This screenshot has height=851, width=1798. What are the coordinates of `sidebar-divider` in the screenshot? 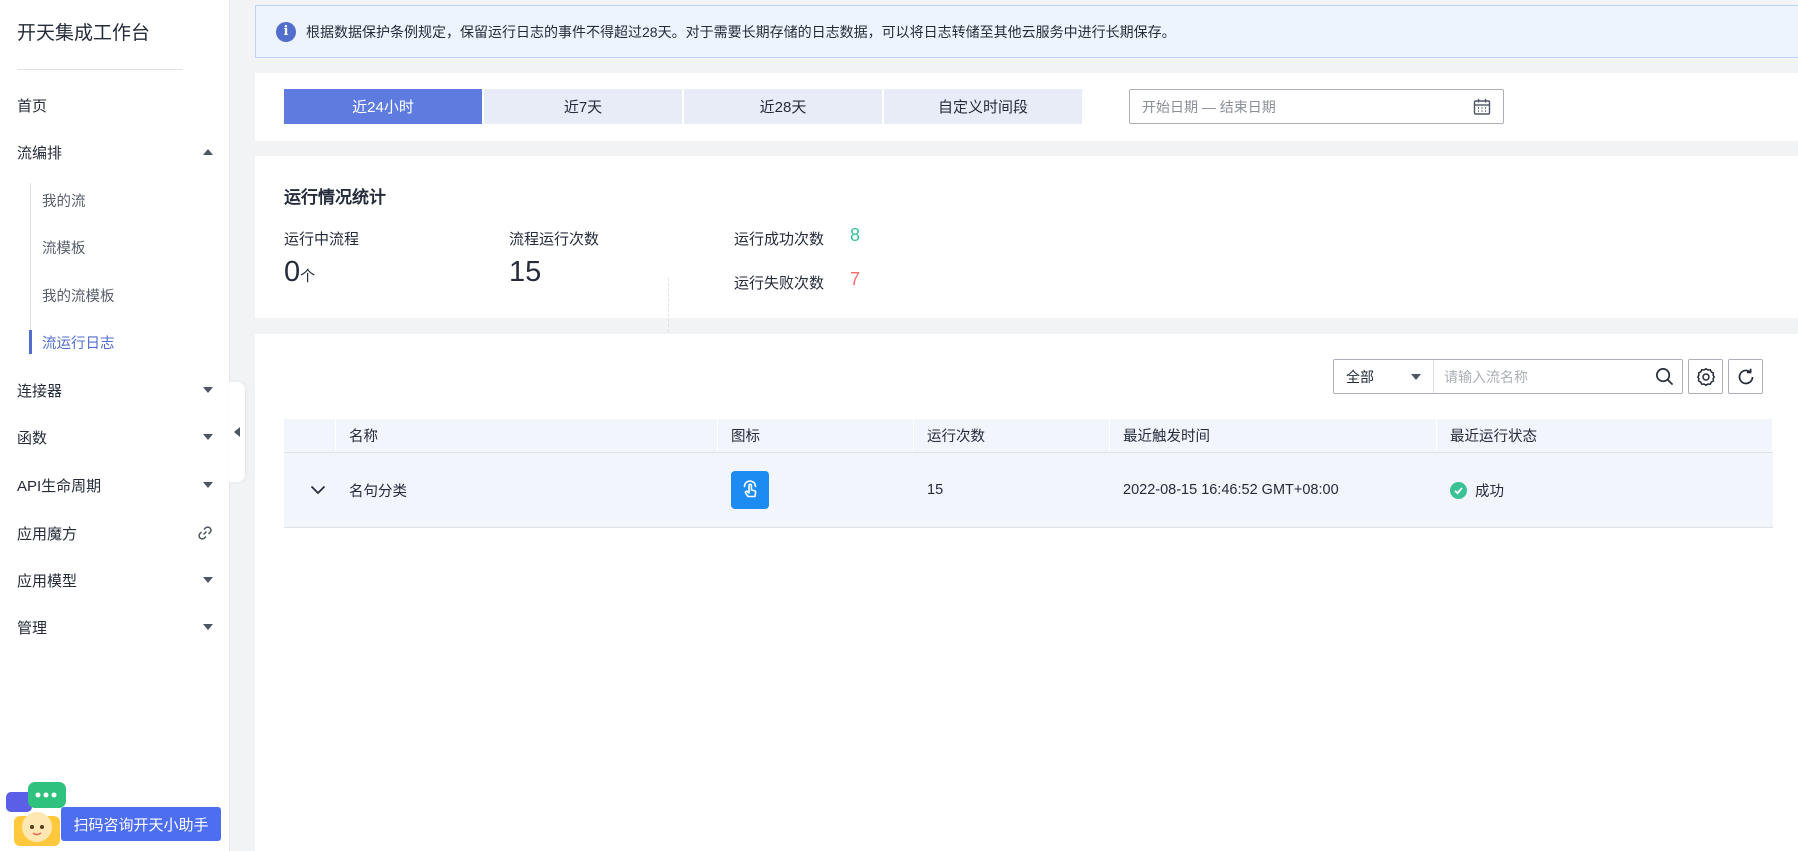 It's located at (100, 69).